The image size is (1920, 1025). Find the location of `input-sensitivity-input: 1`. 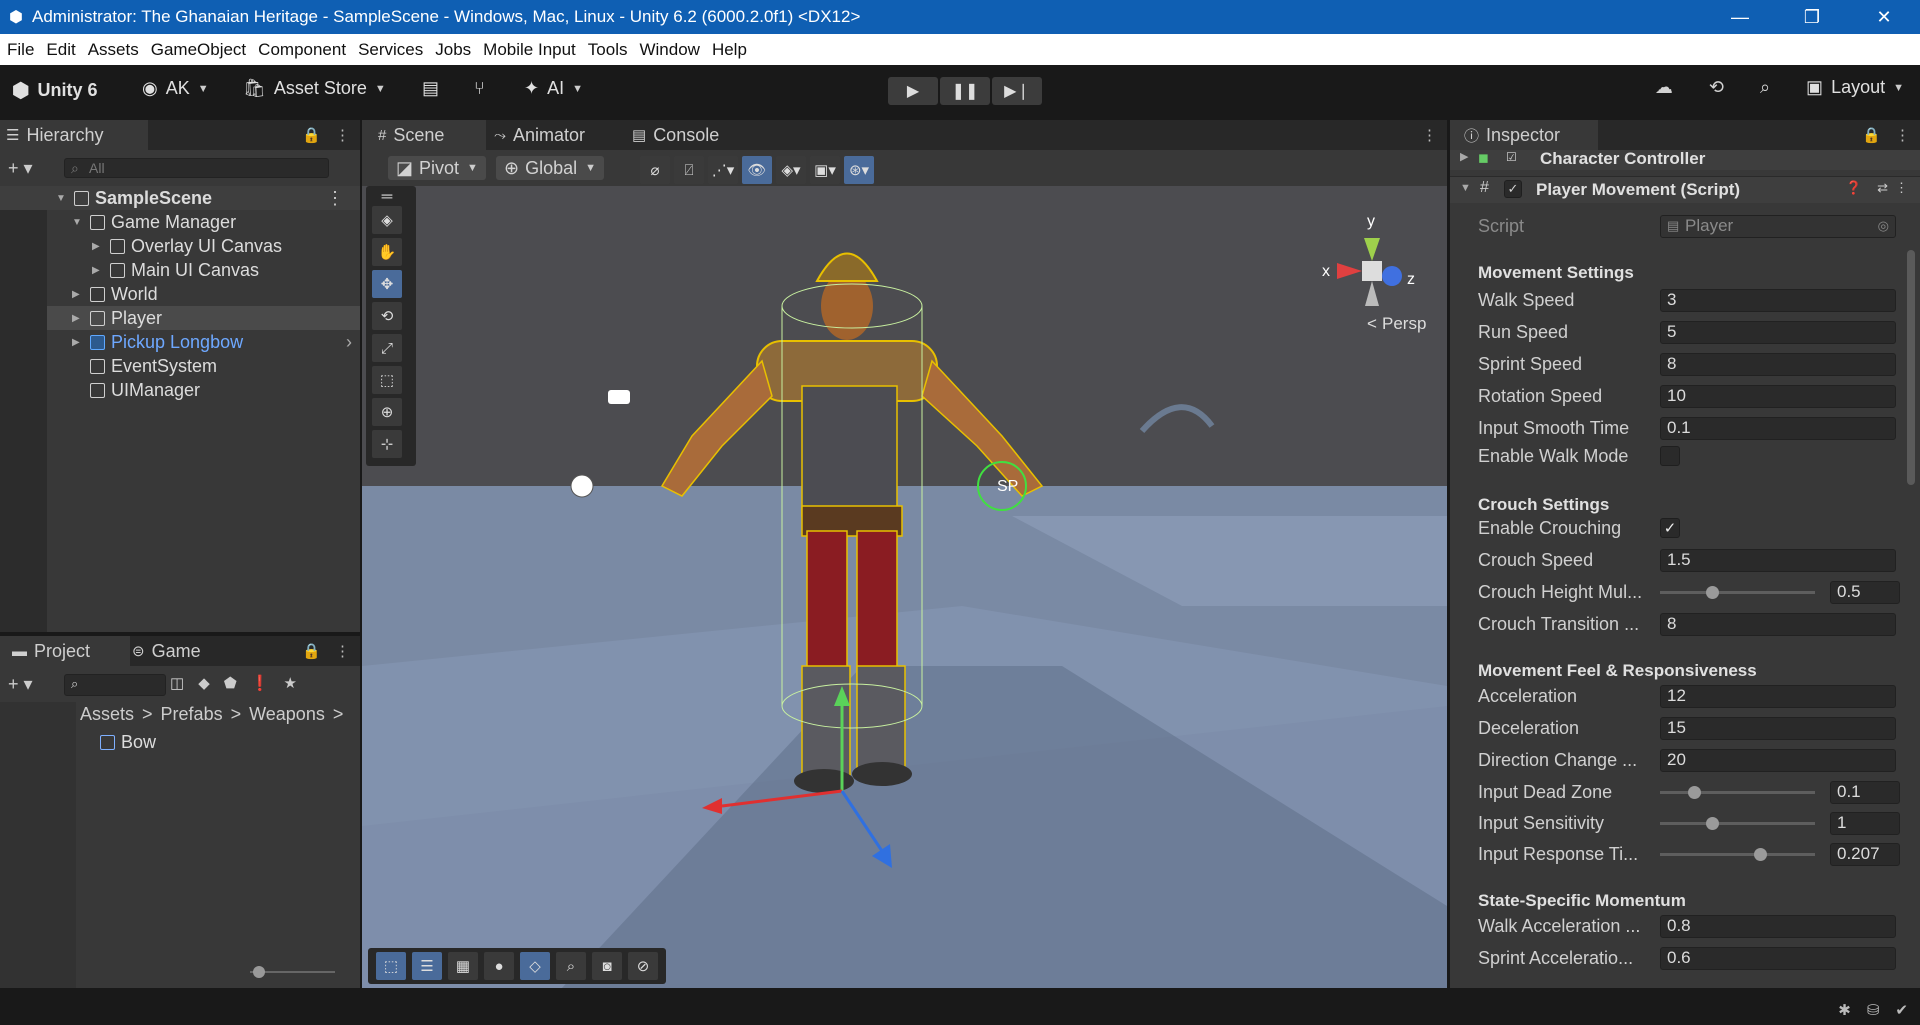

input-sensitivity-input: 1 is located at coordinates (1865, 823).